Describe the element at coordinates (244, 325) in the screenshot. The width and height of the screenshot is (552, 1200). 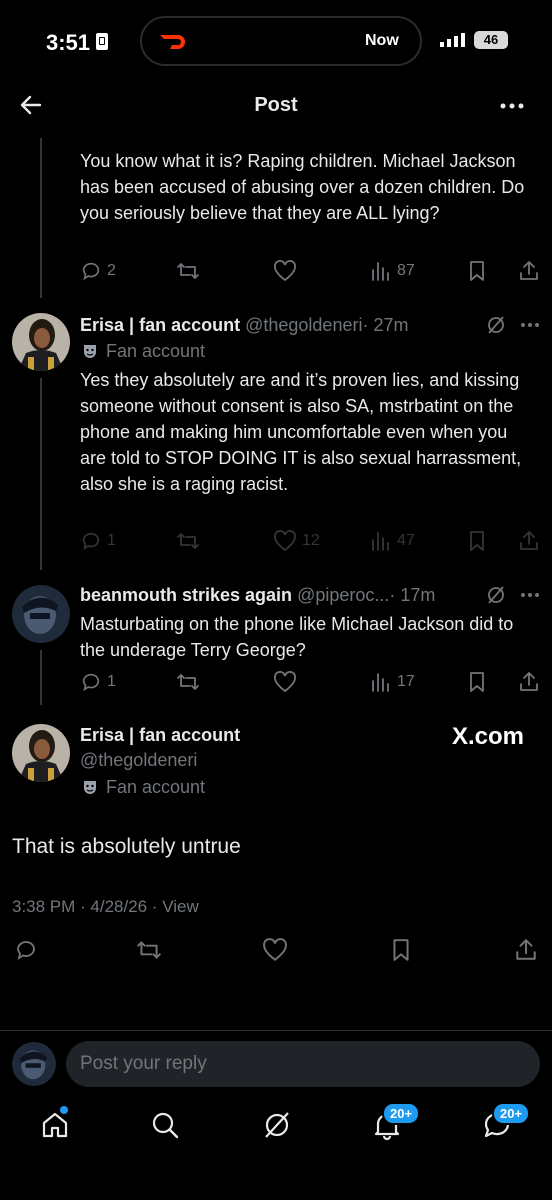
I see `author-line: Erisa | fan account @thegoldeneri· 27m` at that location.